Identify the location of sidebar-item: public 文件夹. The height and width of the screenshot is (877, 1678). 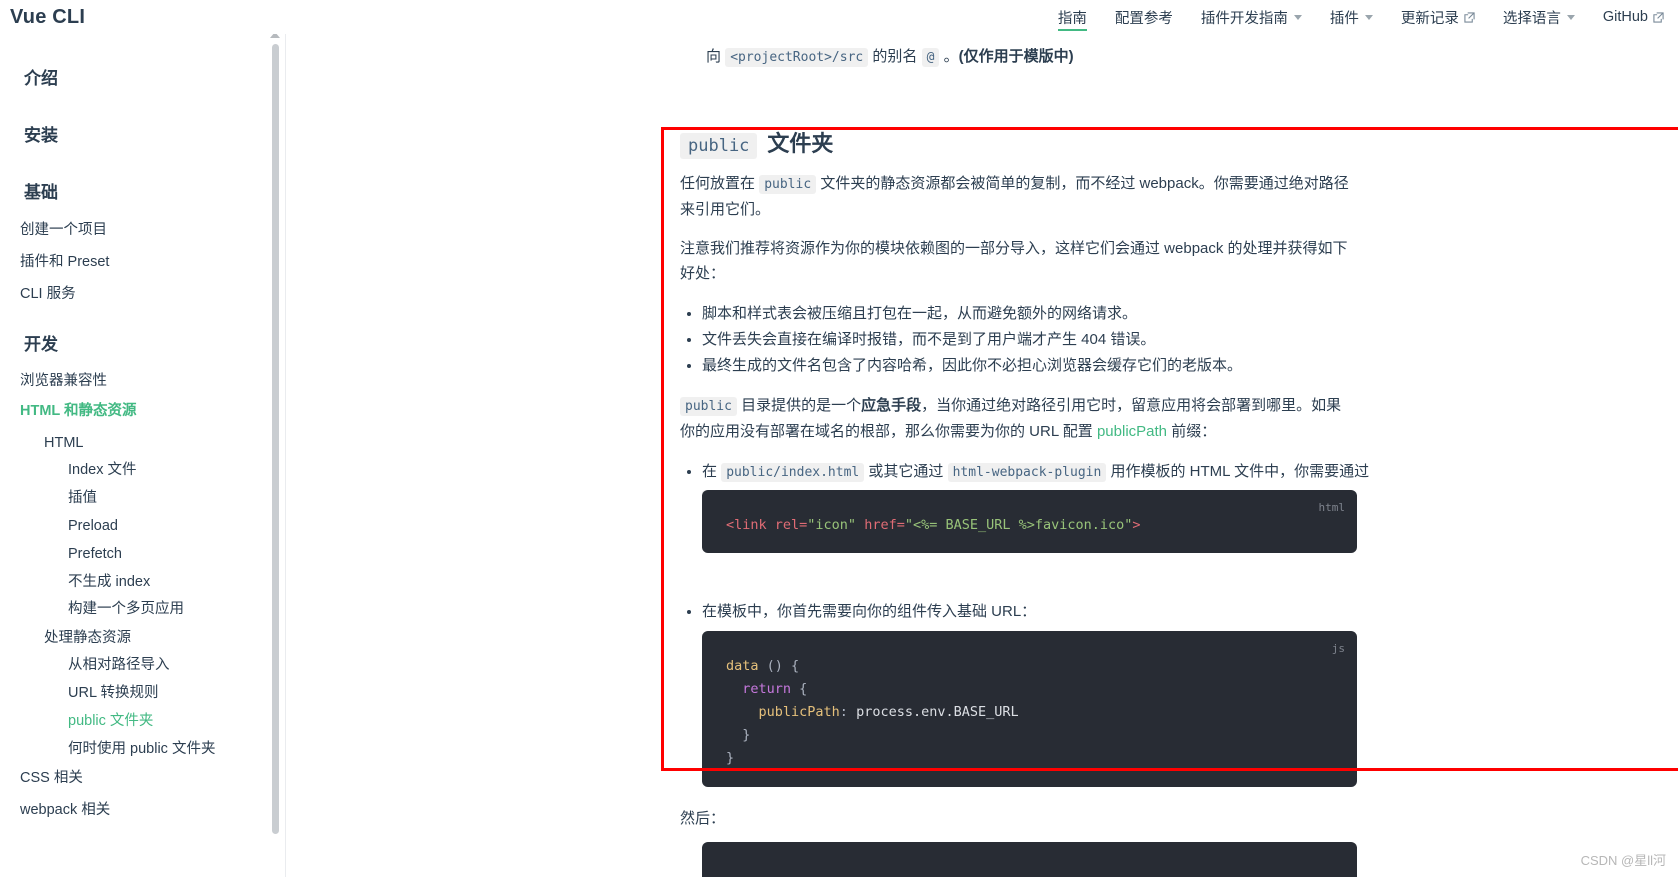
(110, 721).